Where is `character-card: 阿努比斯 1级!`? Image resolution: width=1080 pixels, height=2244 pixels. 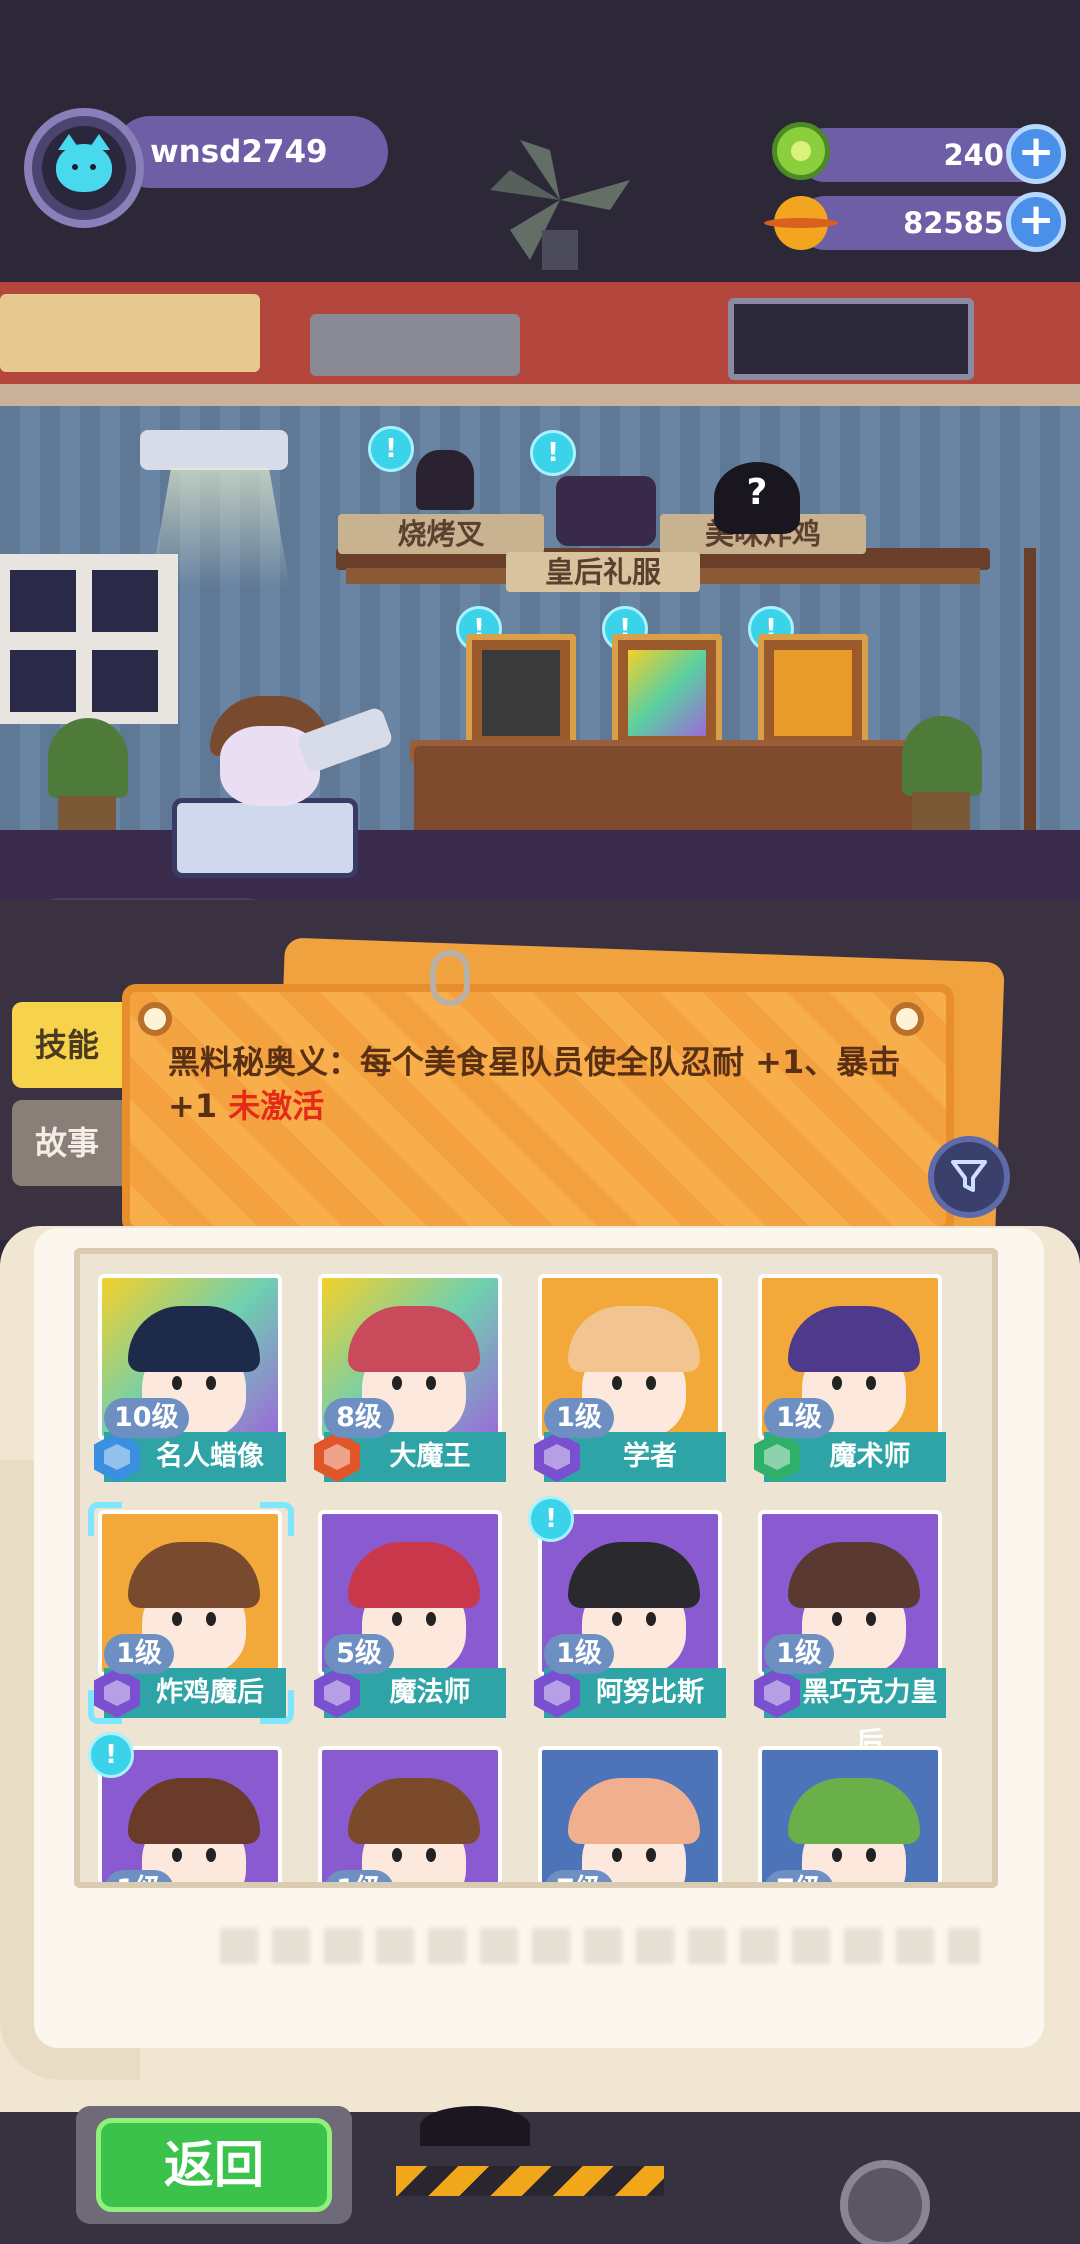 character-card: 阿努比斯 1级! is located at coordinates (631, 1609).